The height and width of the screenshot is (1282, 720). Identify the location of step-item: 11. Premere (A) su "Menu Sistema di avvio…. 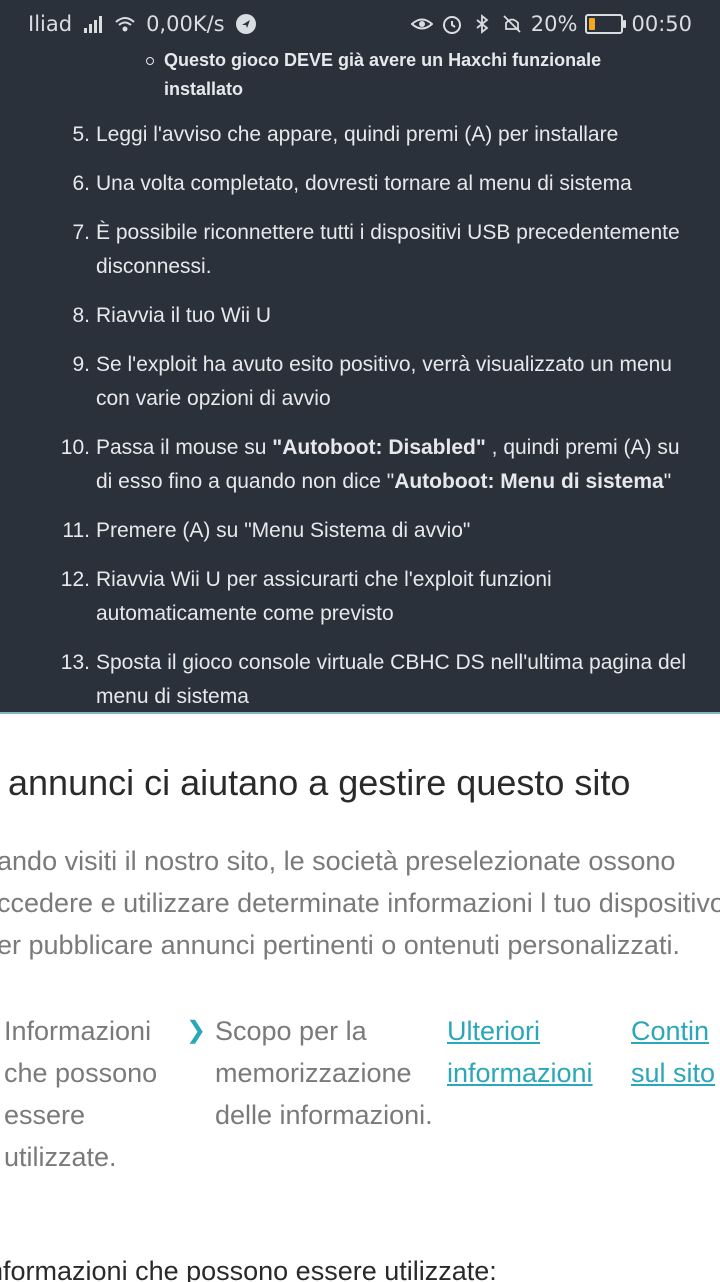
(266, 530).